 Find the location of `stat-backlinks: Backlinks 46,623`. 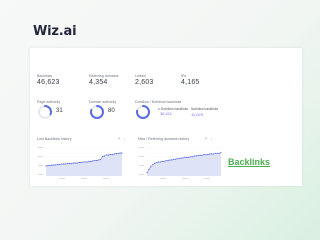

stat-backlinks: Backlinks 46,623 is located at coordinates (62, 80).